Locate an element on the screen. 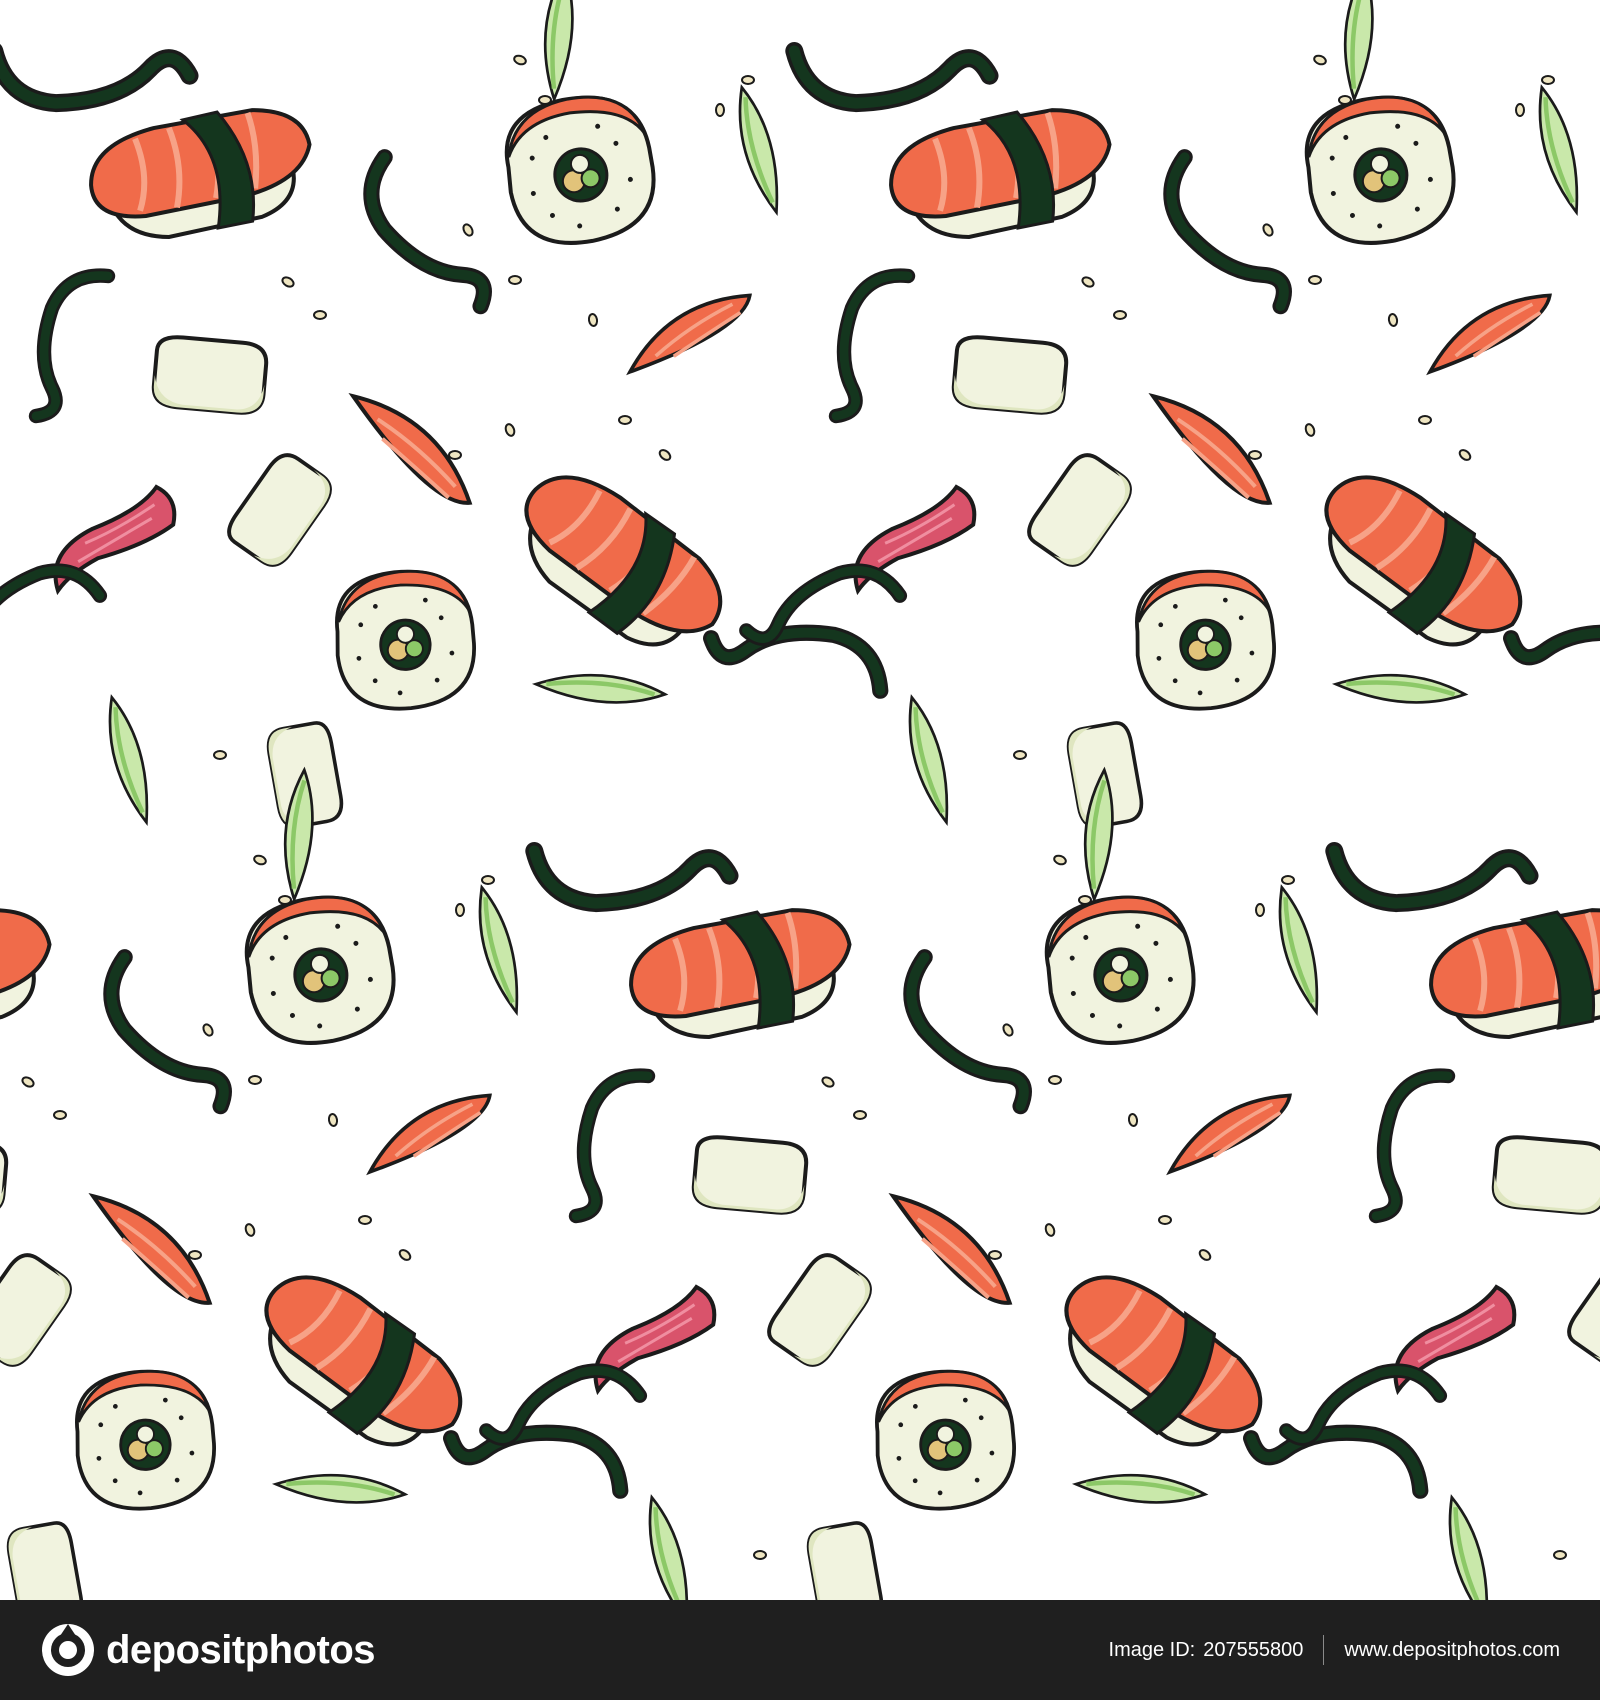 Image resolution: width=1600 pixels, height=1700 pixels. site-url: www.depositphotos.com is located at coordinates (1452, 1650).